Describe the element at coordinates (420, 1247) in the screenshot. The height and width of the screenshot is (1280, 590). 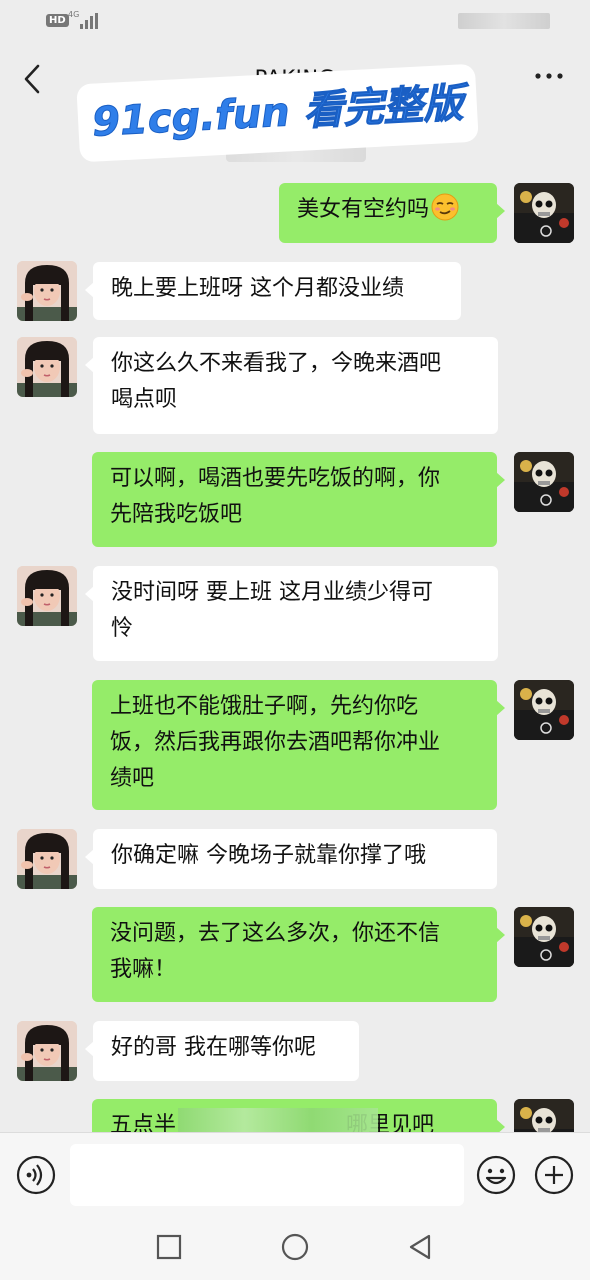
I see `back-nav-icon` at that location.